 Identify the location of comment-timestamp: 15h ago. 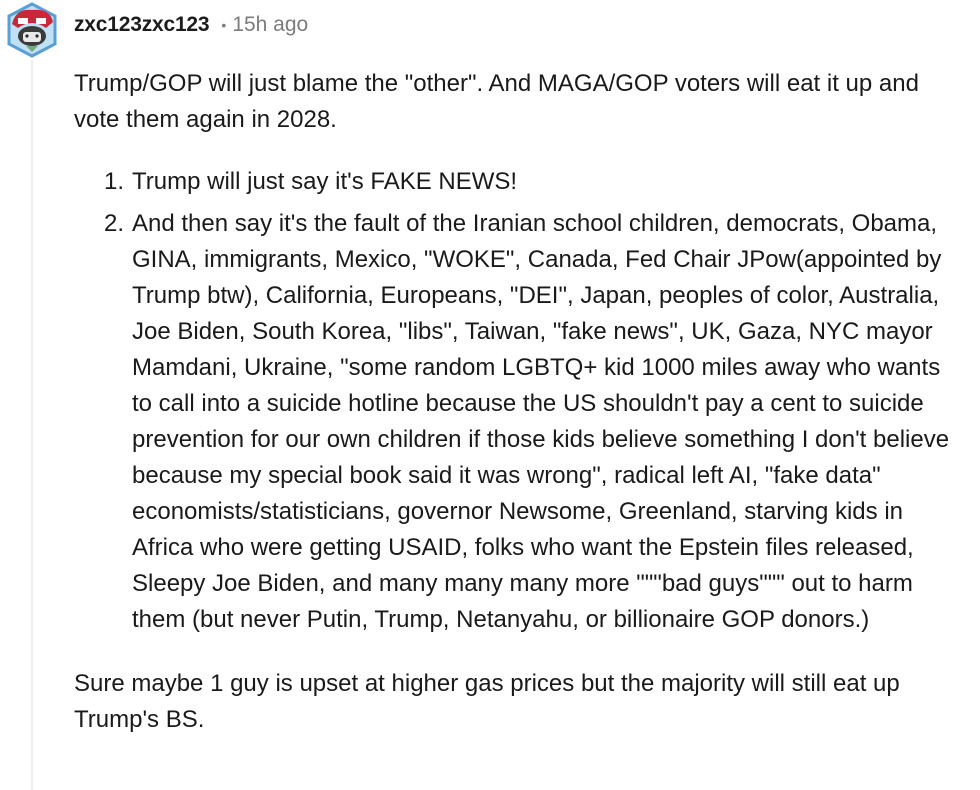
(270, 25).